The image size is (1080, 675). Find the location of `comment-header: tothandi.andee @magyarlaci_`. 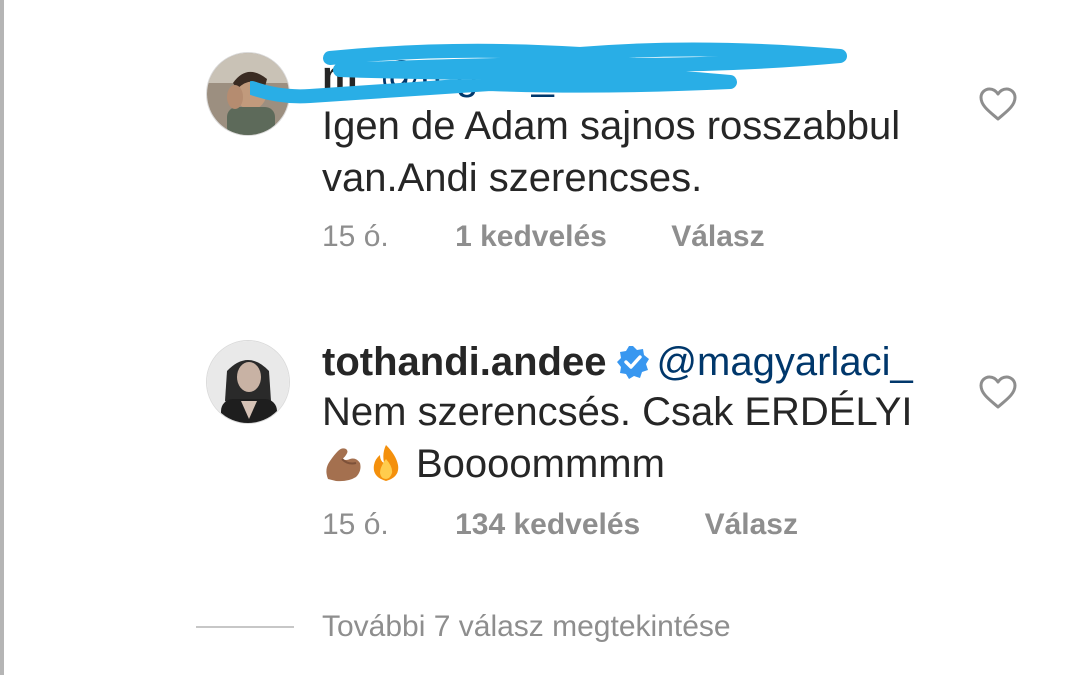

comment-header: tothandi.andee @magyarlaci_ is located at coordinates (617, 362).